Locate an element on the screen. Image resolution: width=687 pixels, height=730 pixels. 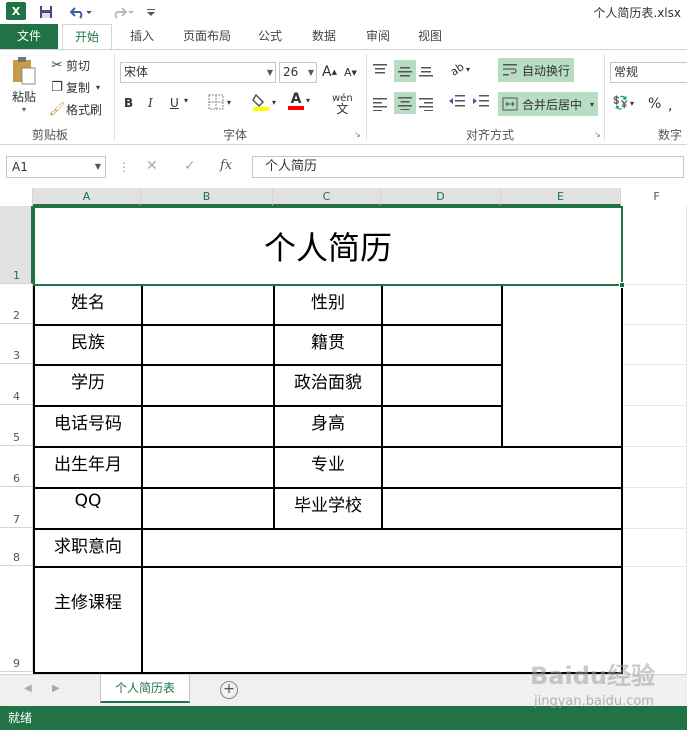
align-right-button is located at coordinates (428, 104).